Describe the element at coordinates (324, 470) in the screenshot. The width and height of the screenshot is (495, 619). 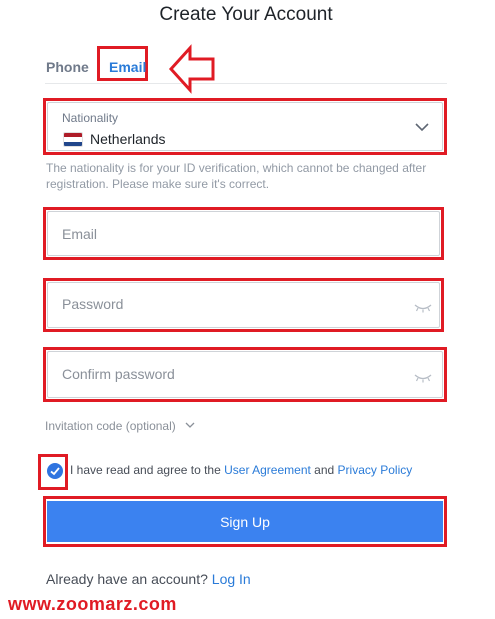
I see `agreement-and: and` at that location.